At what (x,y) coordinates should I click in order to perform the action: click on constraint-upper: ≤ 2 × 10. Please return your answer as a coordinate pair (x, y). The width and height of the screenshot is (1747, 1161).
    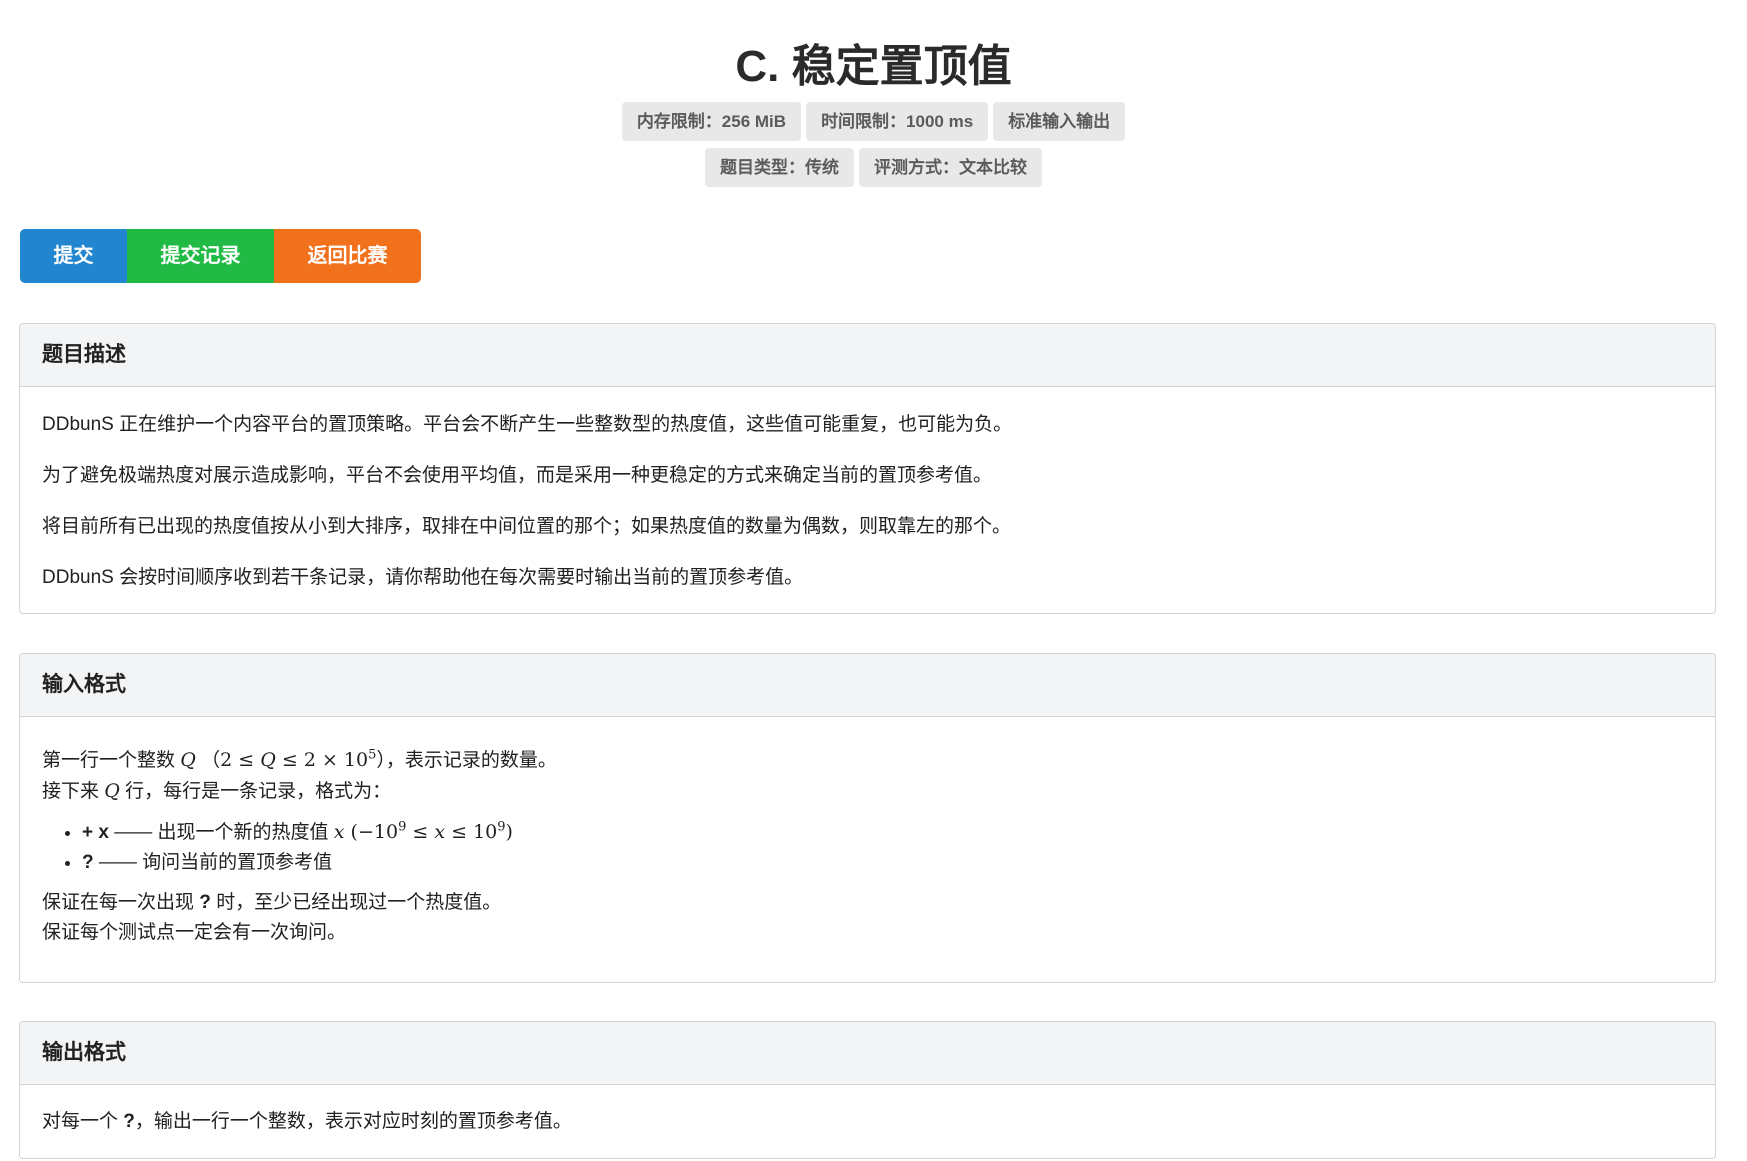
    Looking at the image, I should click on (322, 760).